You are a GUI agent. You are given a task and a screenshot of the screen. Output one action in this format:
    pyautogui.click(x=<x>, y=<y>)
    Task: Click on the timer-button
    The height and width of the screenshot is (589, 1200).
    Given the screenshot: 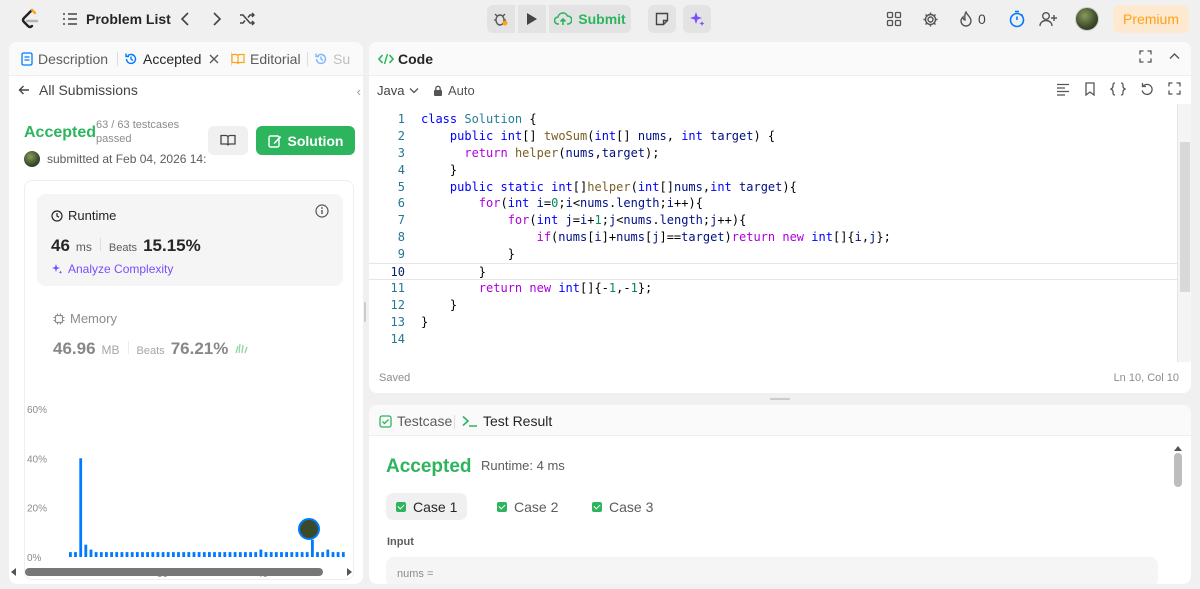 What is the action you would take?
    pyautogui.click(x=1017, y=19)
    